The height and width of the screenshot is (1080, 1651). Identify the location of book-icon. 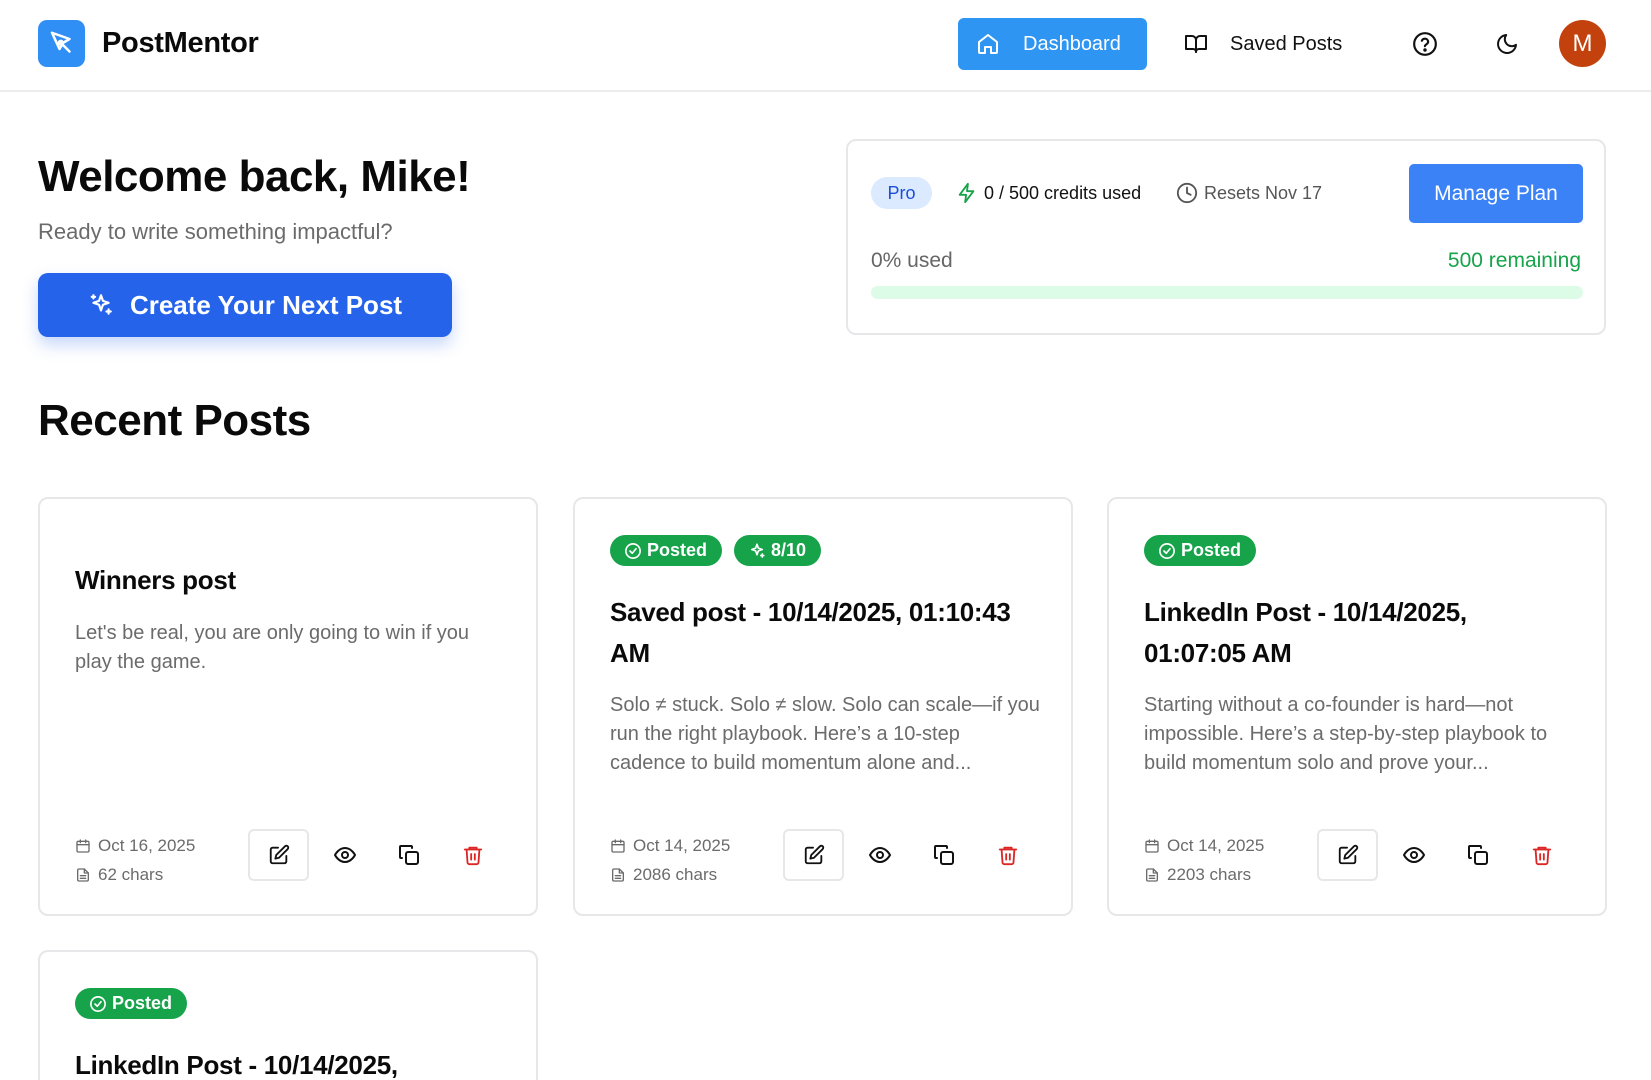
(1196, 44).